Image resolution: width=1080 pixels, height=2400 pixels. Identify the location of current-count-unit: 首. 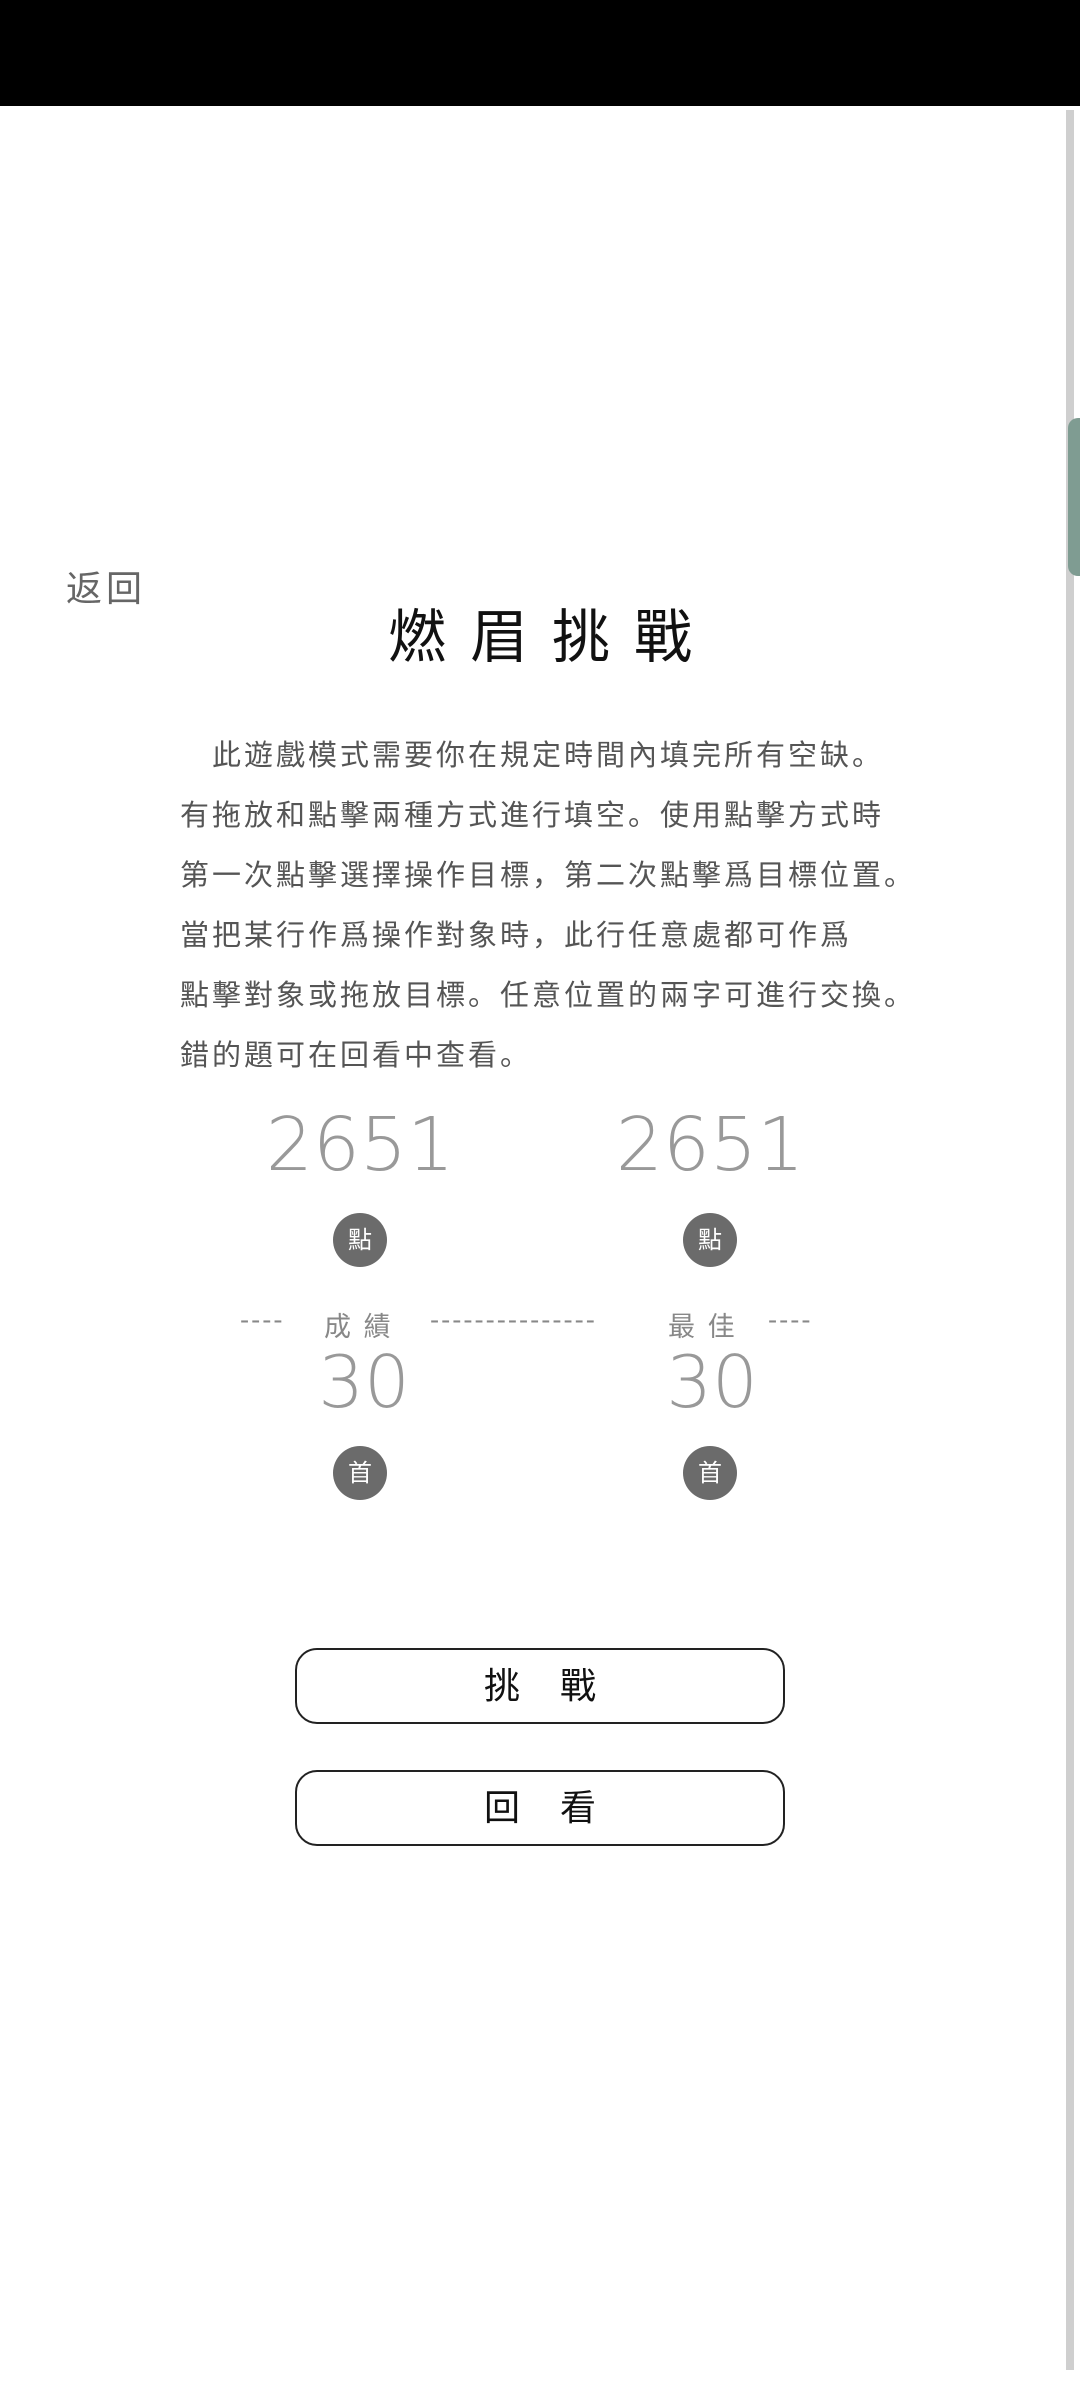
(360, 1473).